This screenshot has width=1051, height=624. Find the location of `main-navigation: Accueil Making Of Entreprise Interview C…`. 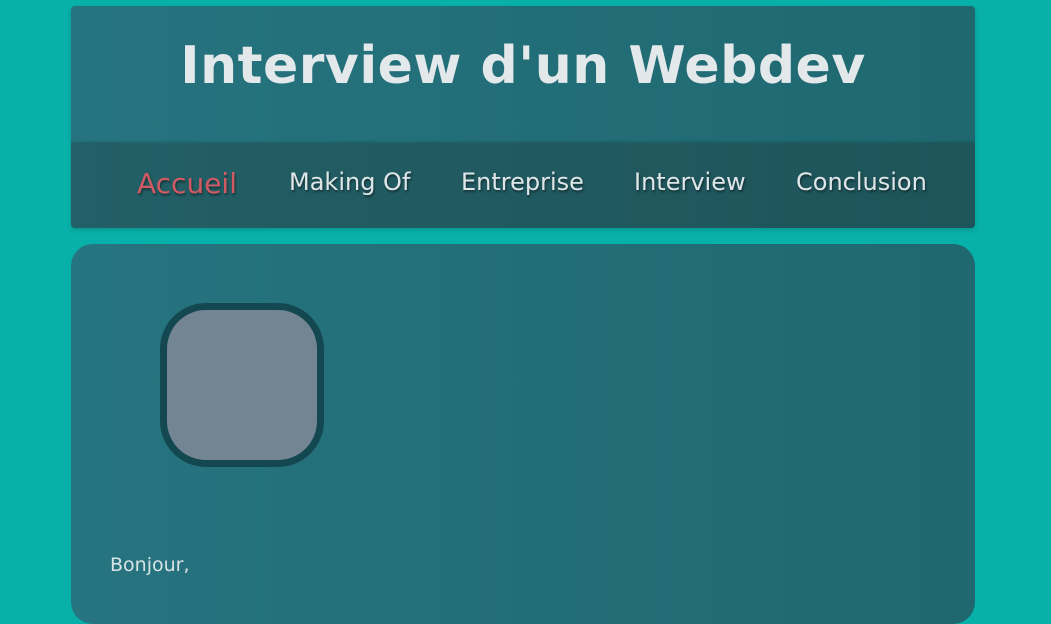

main-navigation: Accueil Making Of Entreprise Interview C… is located at coordinates (523, 185).